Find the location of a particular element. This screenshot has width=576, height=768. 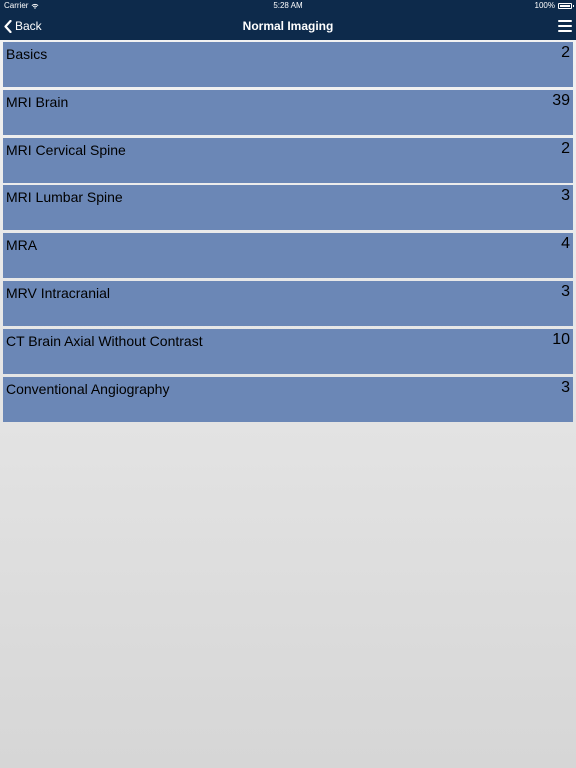

list-item-label: Basics is located at coordinates (27, 54).